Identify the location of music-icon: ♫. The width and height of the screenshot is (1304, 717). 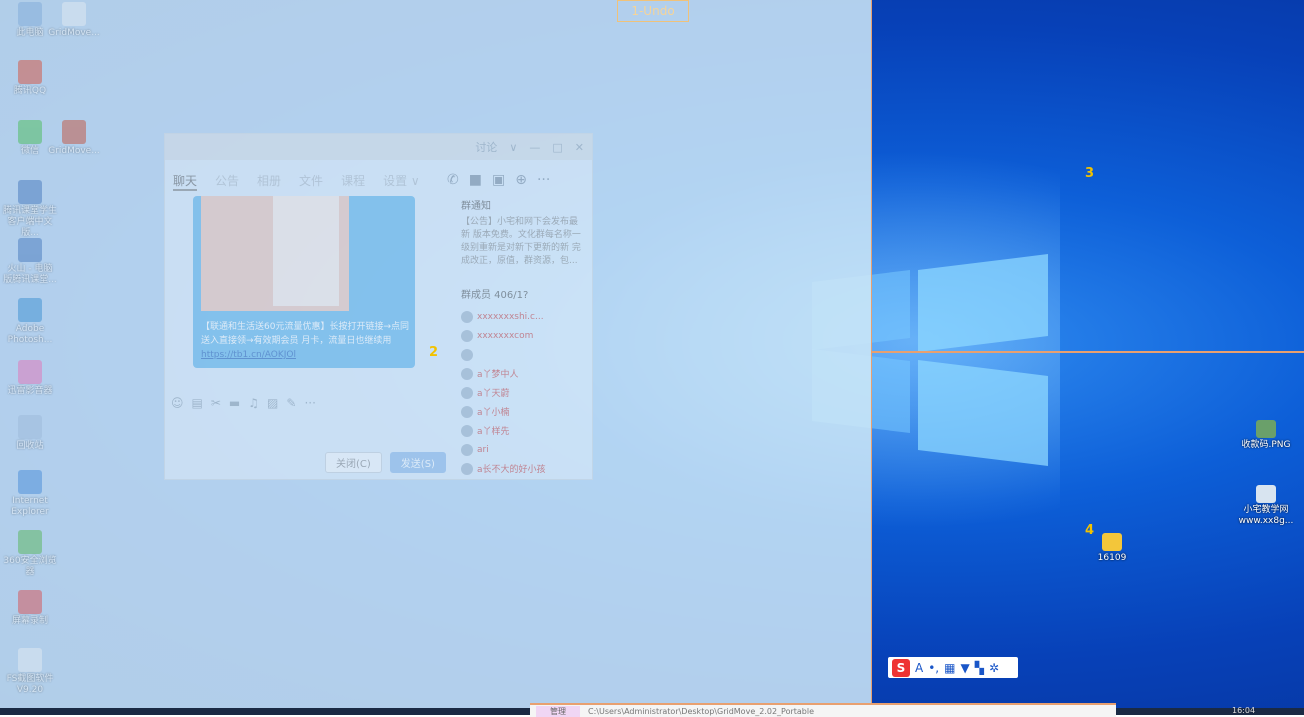
(253, 403).